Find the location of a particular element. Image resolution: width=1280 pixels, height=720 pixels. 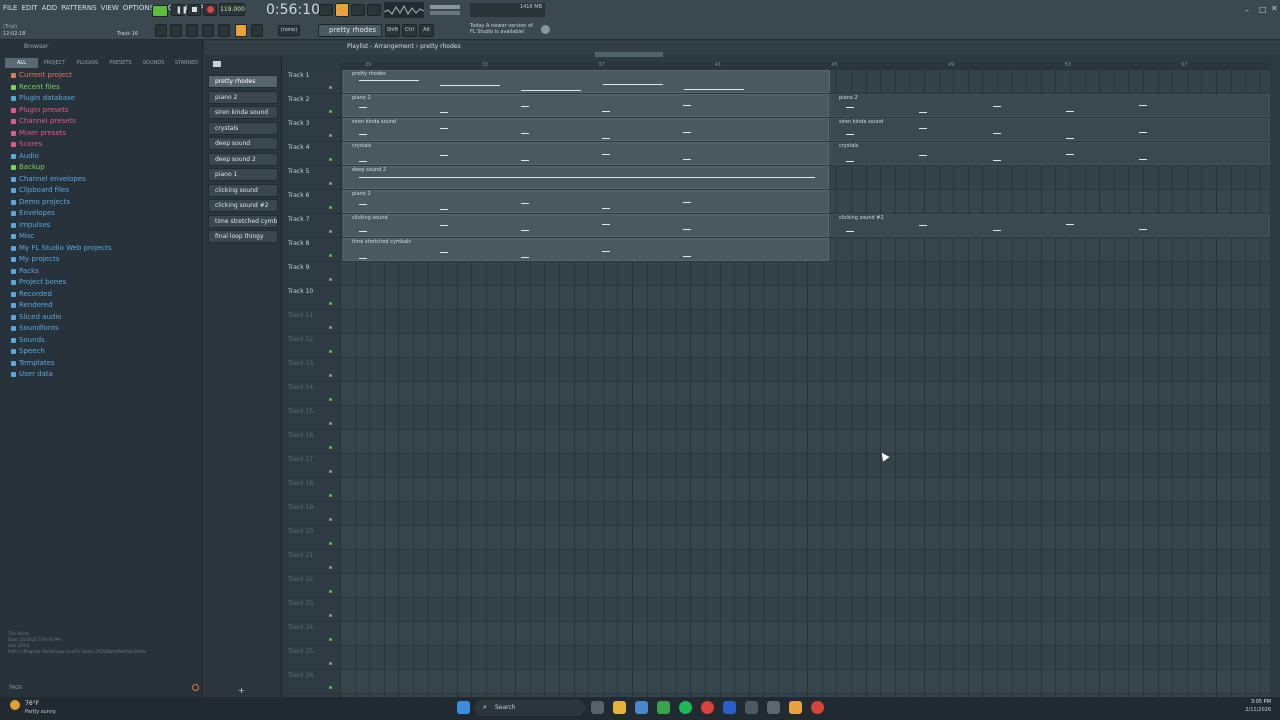

pattern-selector: pretty rhodes is located at coordinates (350, 30).